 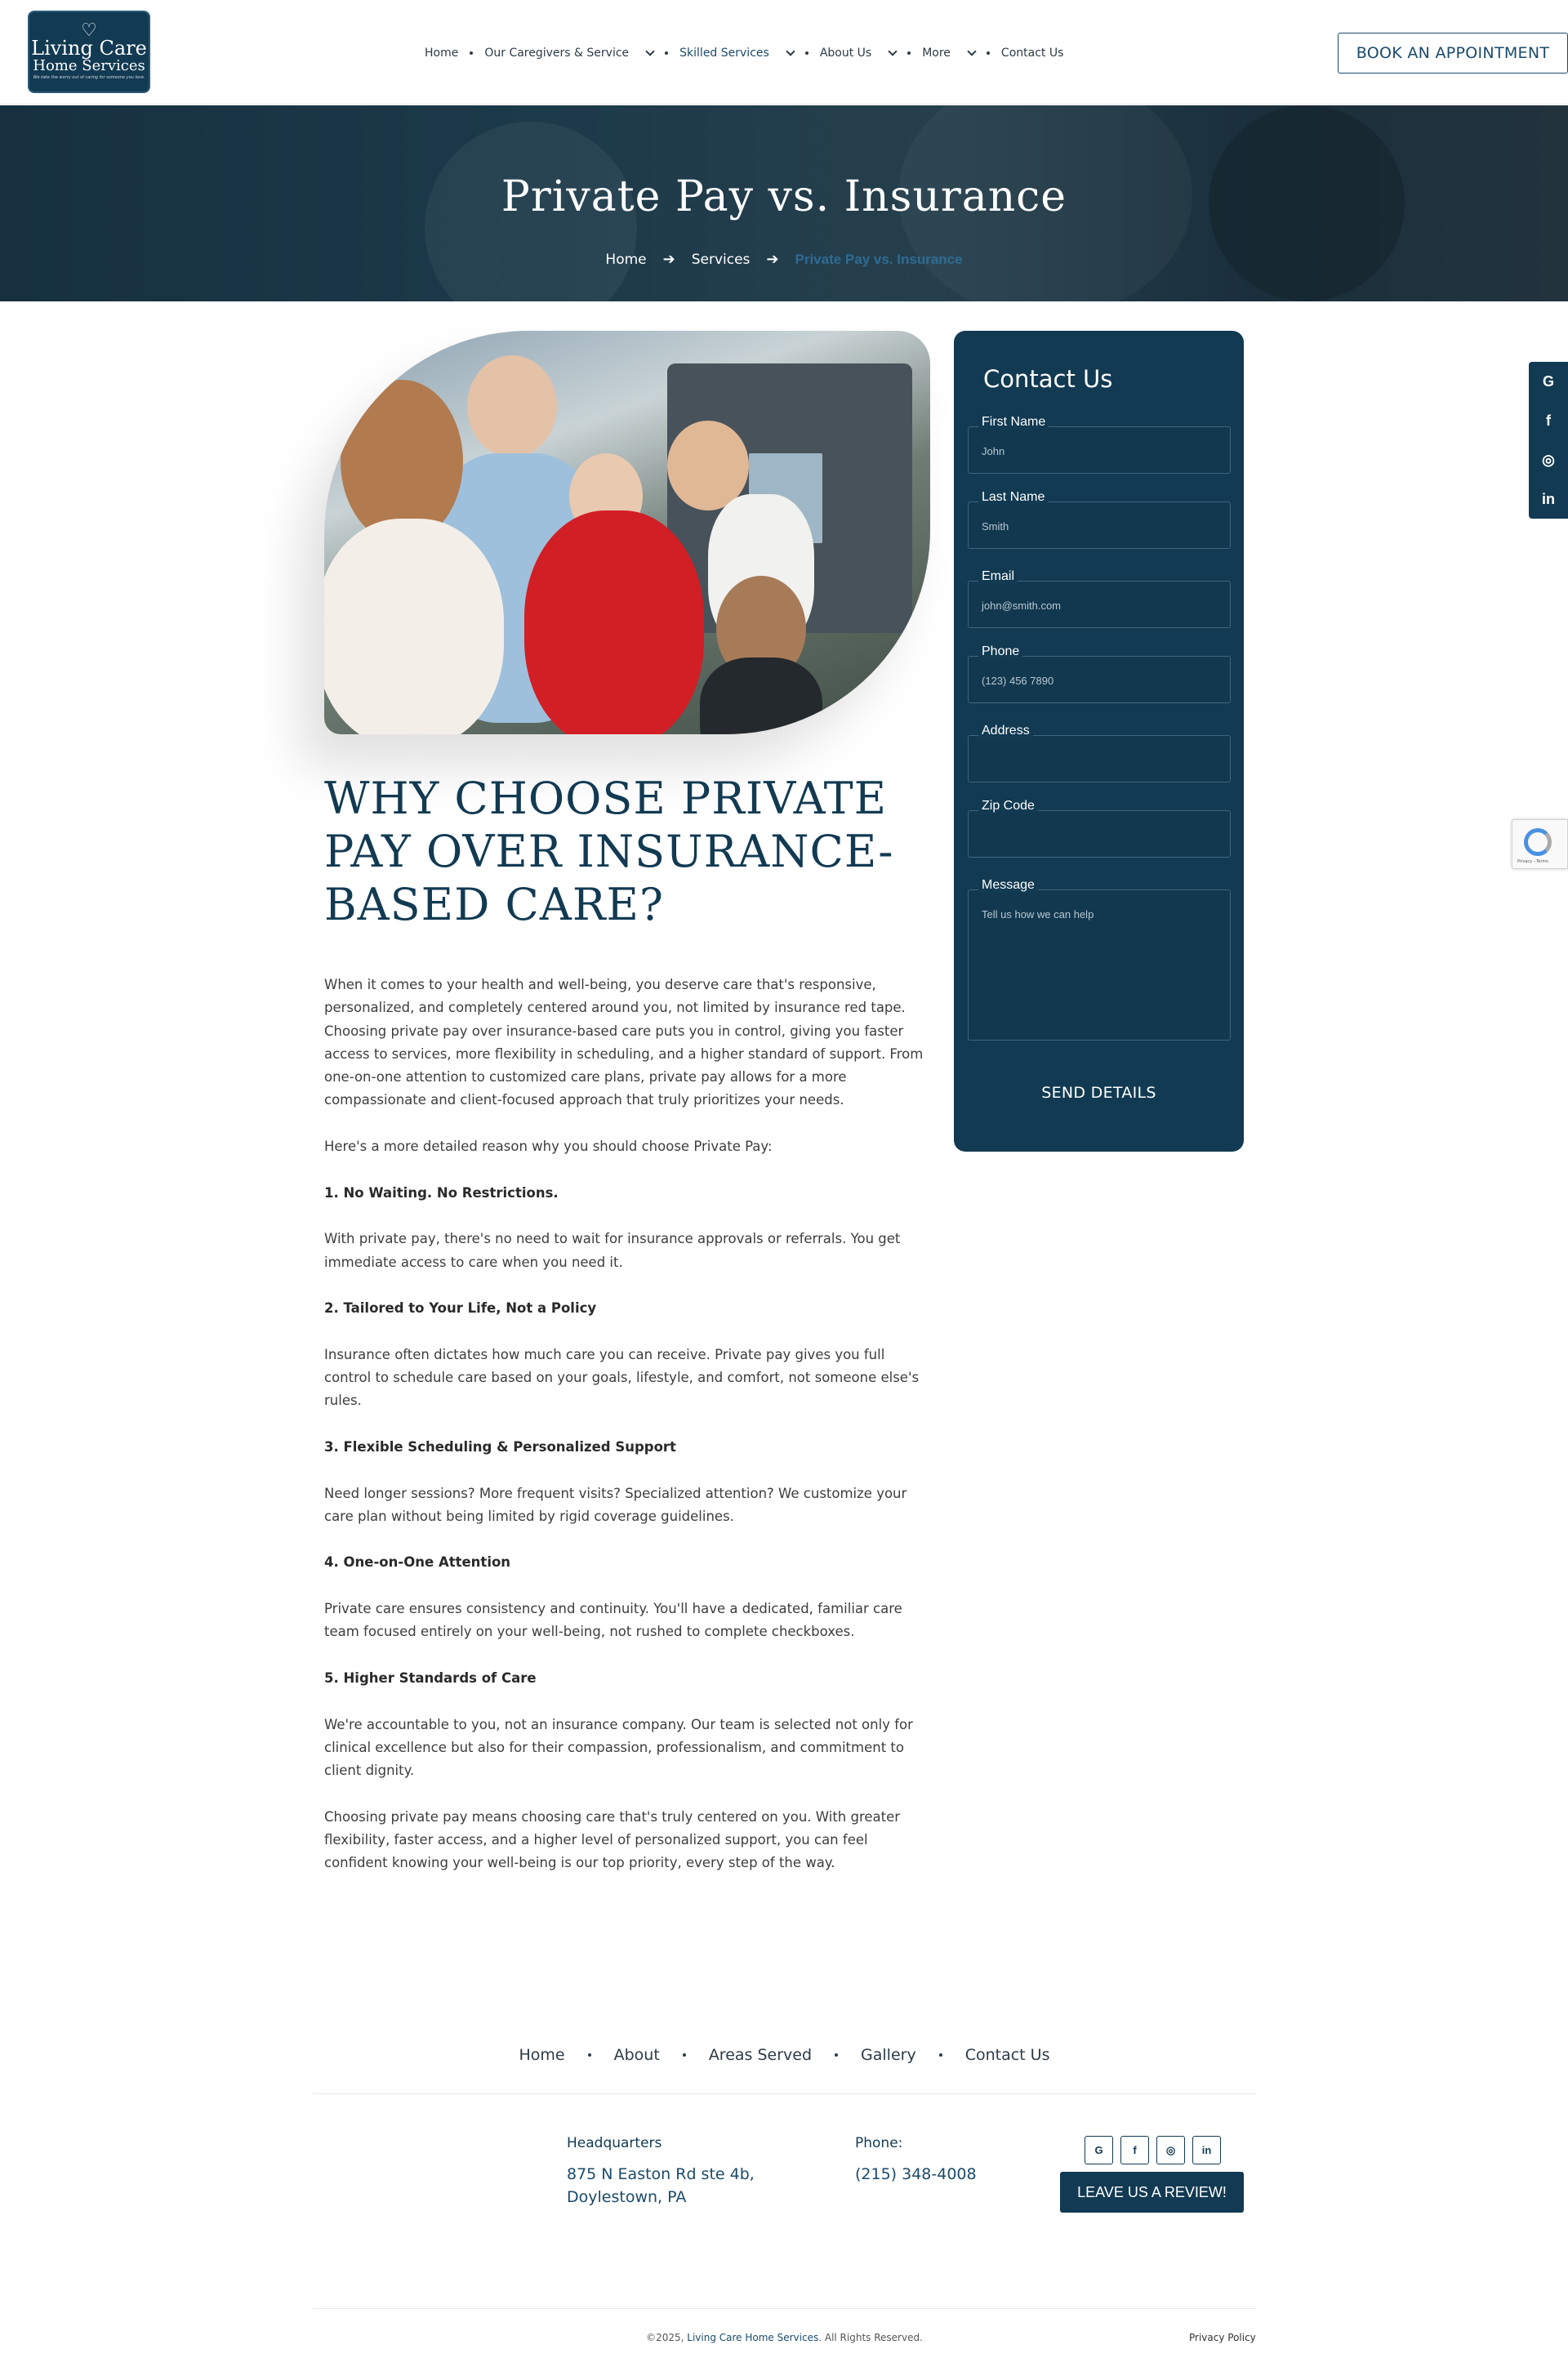 What do you see at coordinates (995, 527) in the screenshot?
I see `field-placeholder: Smith` at bounding box center [995, 527].